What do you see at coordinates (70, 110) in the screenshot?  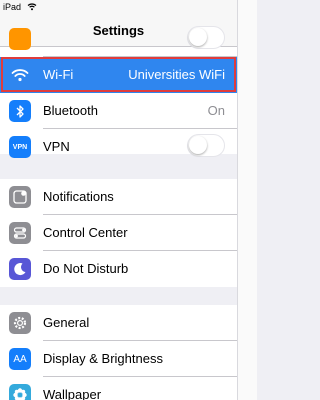 I see `bluetooth-label: Bluetooth` at bounding box center [70, 110].